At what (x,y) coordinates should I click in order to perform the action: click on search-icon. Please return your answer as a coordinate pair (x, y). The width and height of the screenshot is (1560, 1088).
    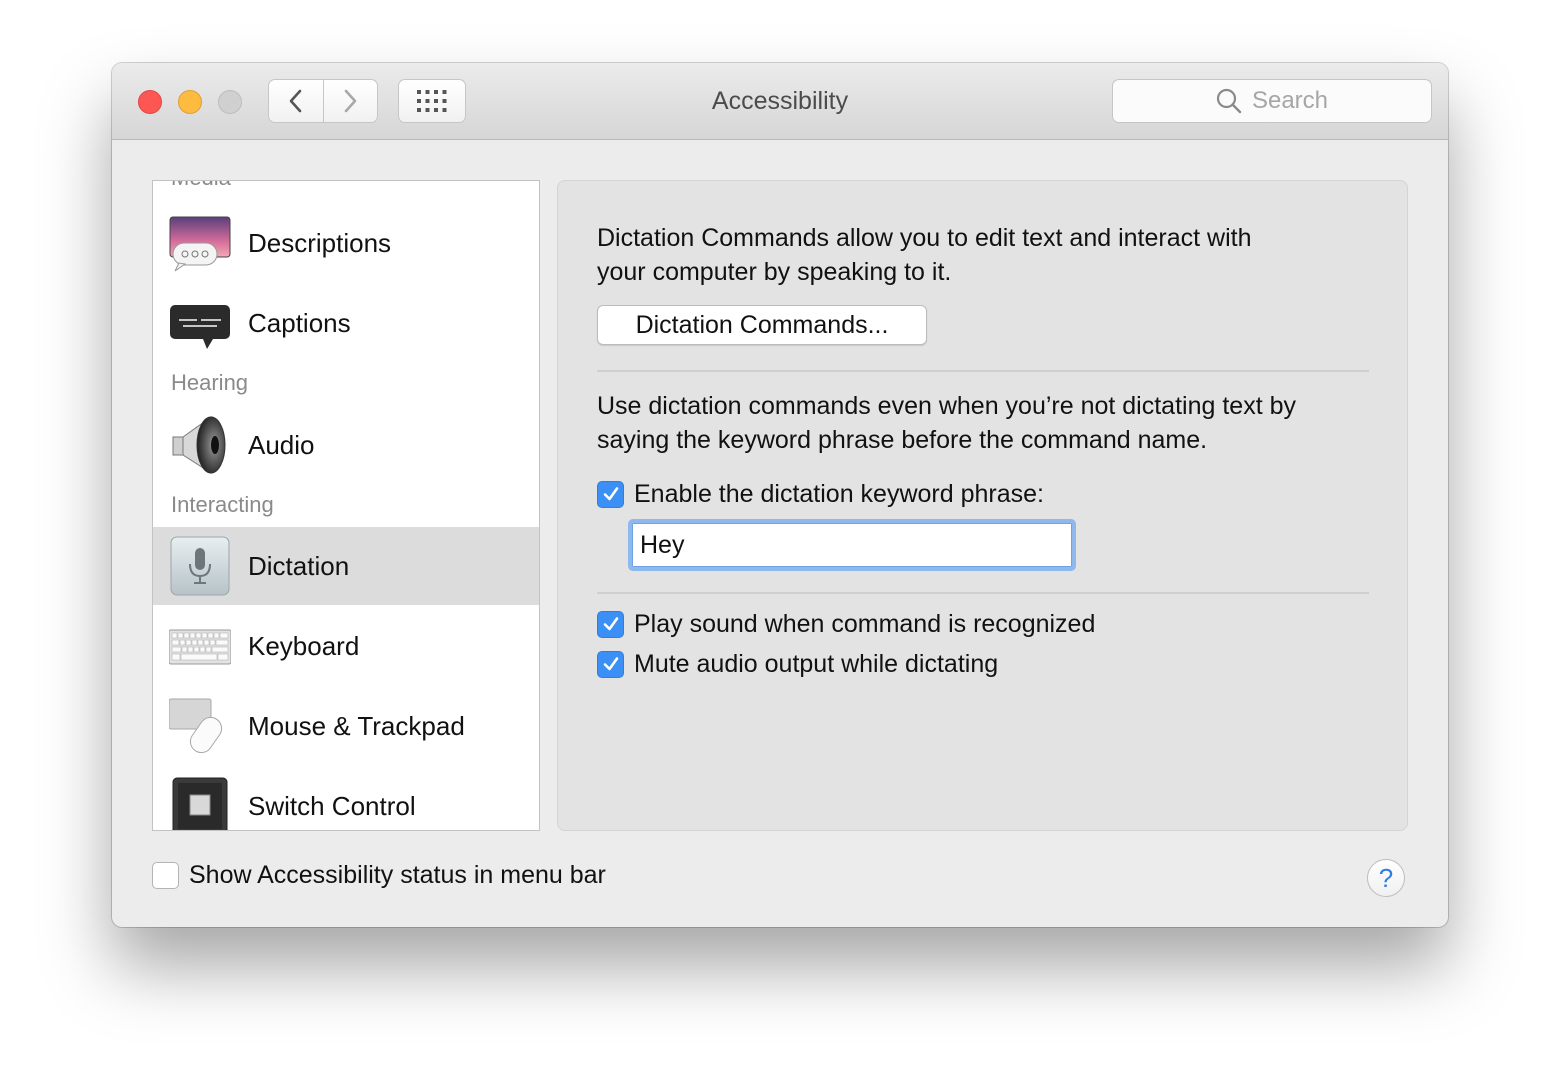
    Looking at the image, I should click on (1229, 101).